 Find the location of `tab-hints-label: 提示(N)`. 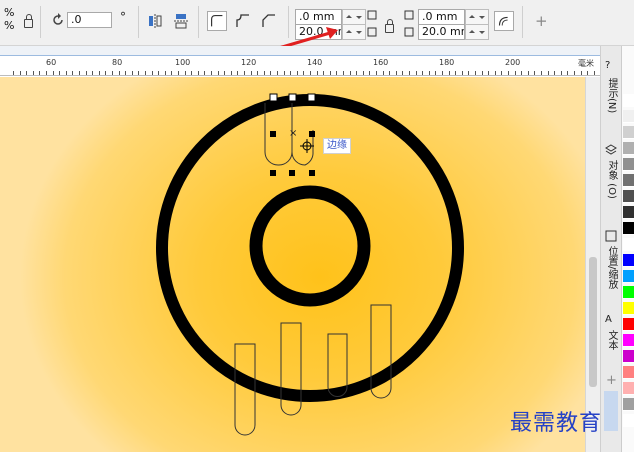

tab-hints-label: 提示(N) is located at coordinates (611, 96).